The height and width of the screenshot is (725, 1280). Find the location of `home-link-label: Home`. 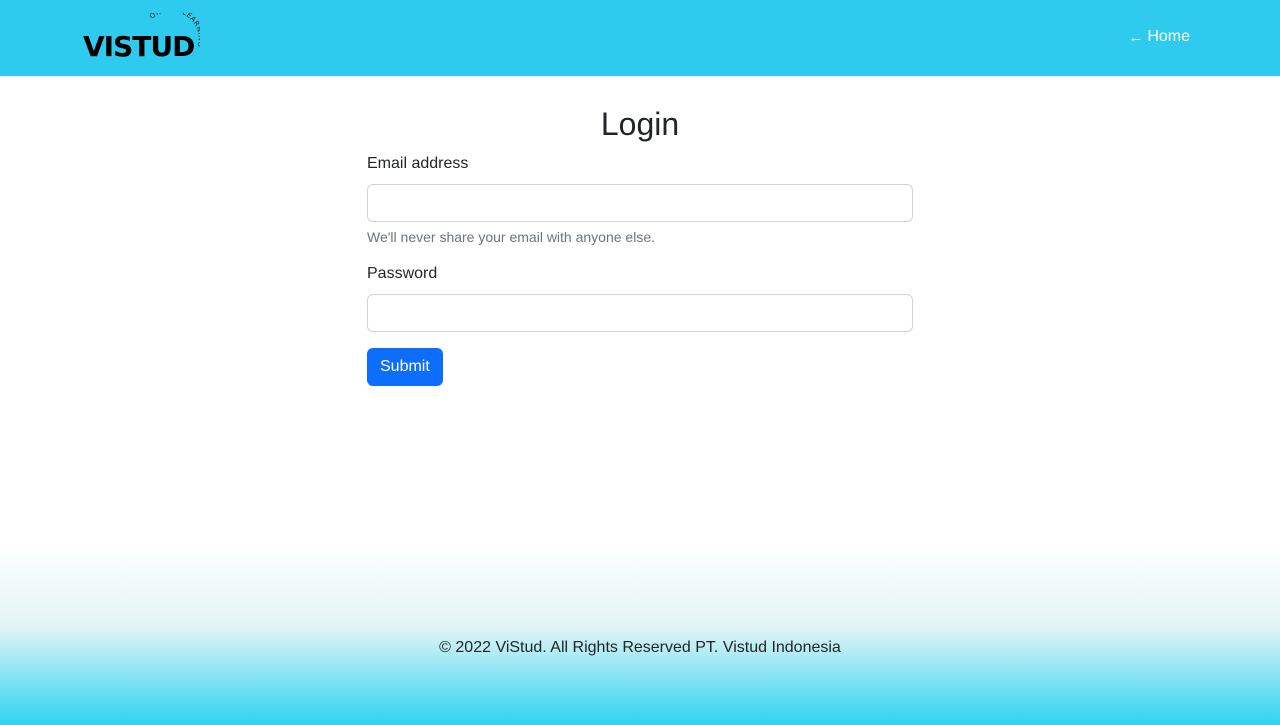

home-link-label: Home is located at coordinates (1168, 36).